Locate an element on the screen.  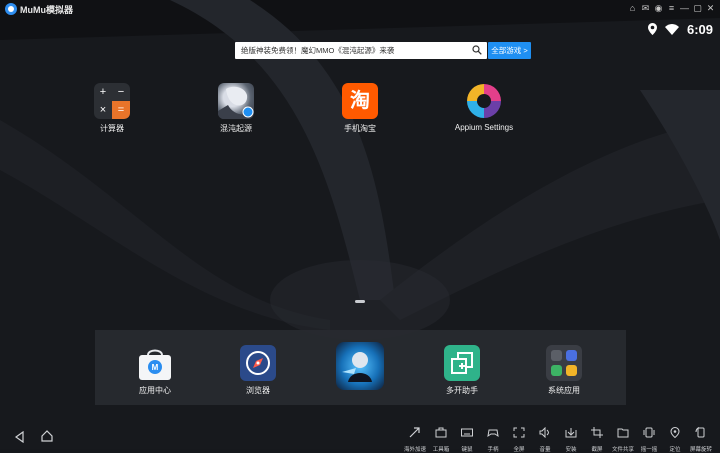
app-label: 应用中心 is located at coordinates (155, 390).